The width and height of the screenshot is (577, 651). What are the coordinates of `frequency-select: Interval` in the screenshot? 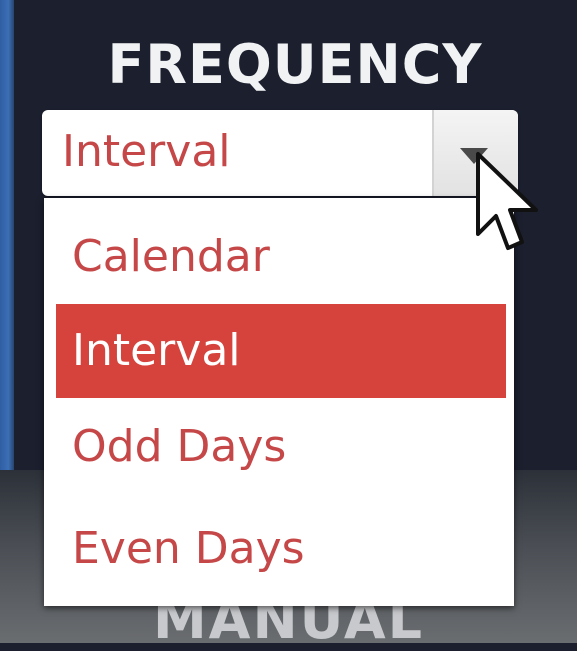 It's located at (280, 153).